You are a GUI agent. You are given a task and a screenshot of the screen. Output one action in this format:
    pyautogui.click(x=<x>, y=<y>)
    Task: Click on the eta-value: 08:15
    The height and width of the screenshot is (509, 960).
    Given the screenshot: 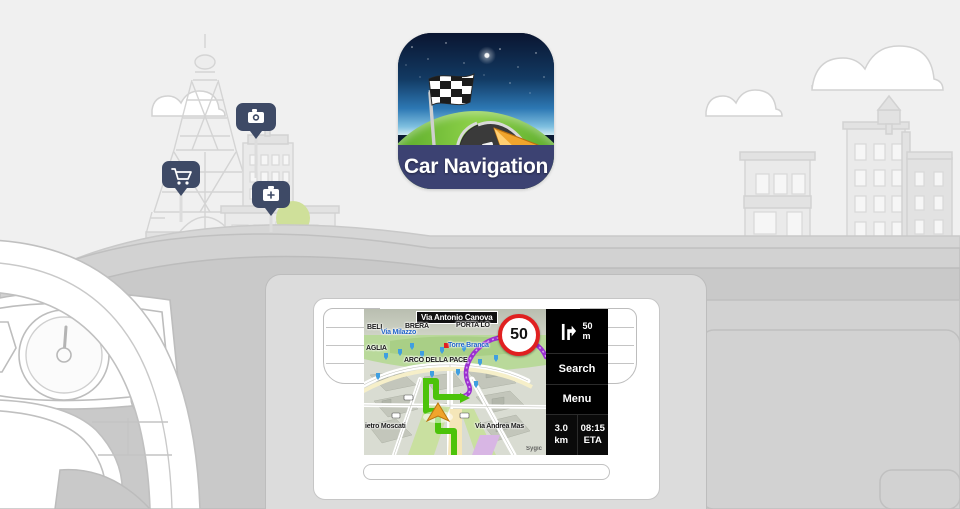 What is the action you would take?
    pyautogui.click(x=592, y=428)
    